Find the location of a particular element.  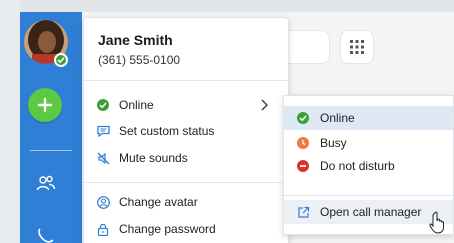

chevron-right-icon is located at coordinates (264, 107).